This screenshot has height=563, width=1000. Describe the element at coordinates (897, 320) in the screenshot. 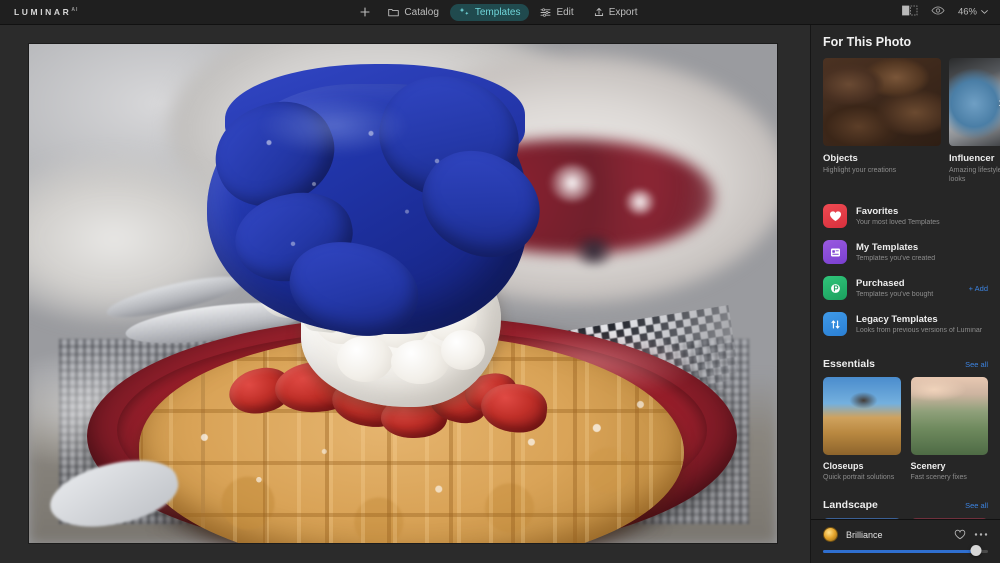

I see `legacy-templates-title: Legacy Templates` at that location.